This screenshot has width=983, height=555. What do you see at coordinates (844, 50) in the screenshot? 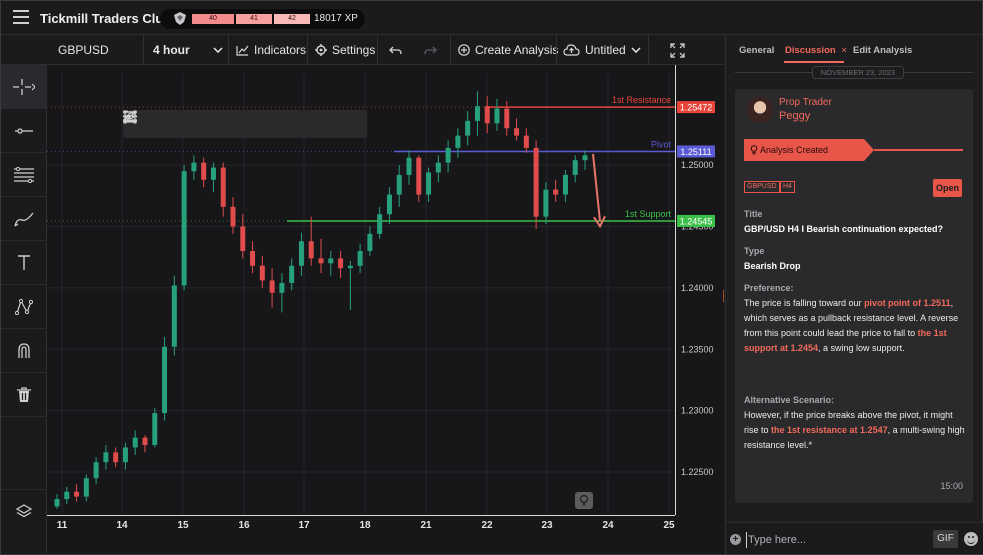
I see `close-icon: ×` at bounding box center [844, 50].